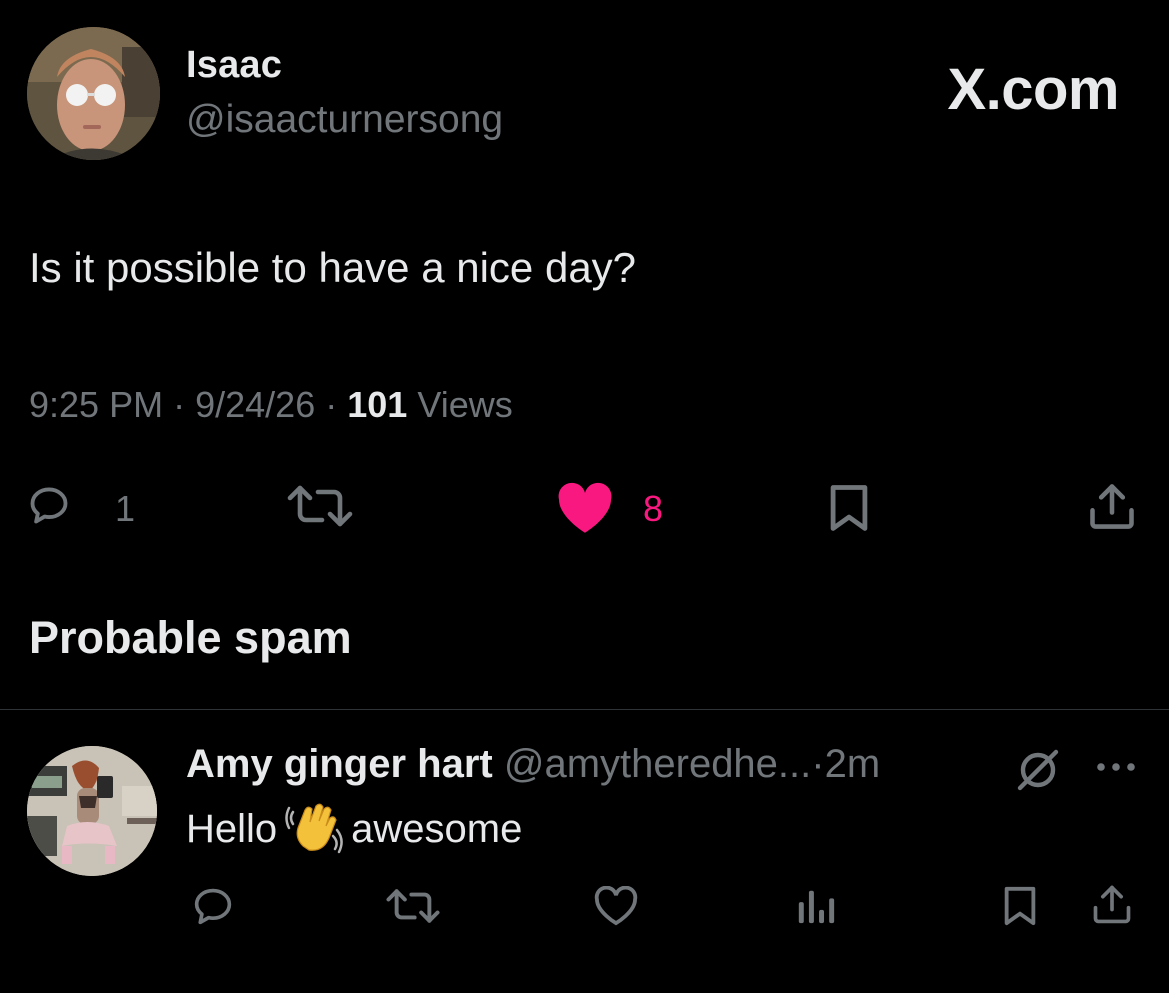 Image resolution: width=1169 pixels, height=993 pixels. I want to click on grok-icon, so click(1038, 770).